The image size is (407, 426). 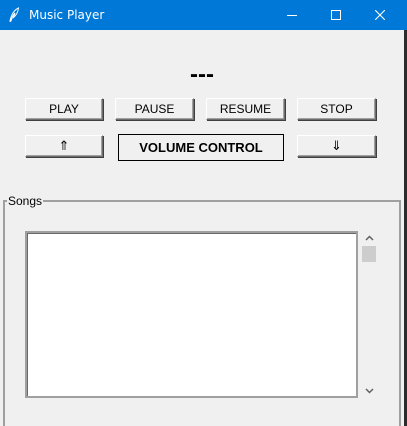 What do you see at coordinates (14, 15) in the screenshot?
I see `feather-icon` at bounding box center [14, 15].